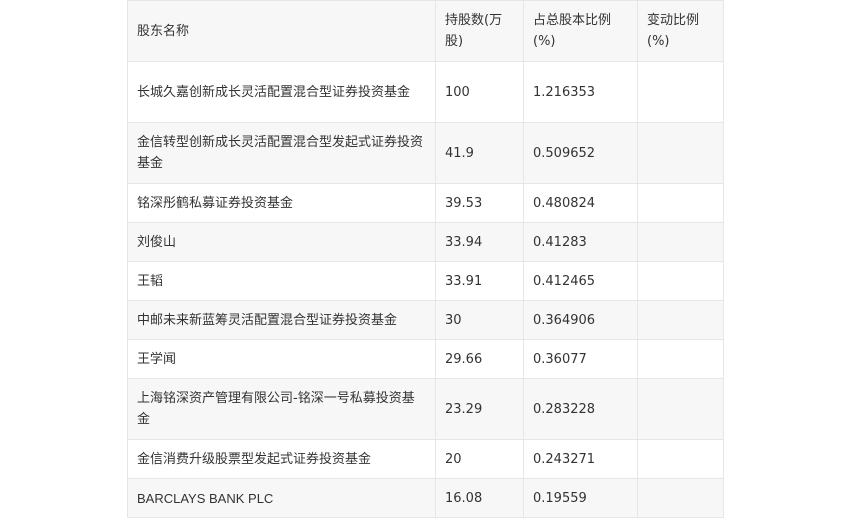  Describe the element at coordinates (281, 409) in the screenshot. I see `cell-shareholder-name: 上海铭深资产管理有限公司-铭深一号私募投资基金` at that location.